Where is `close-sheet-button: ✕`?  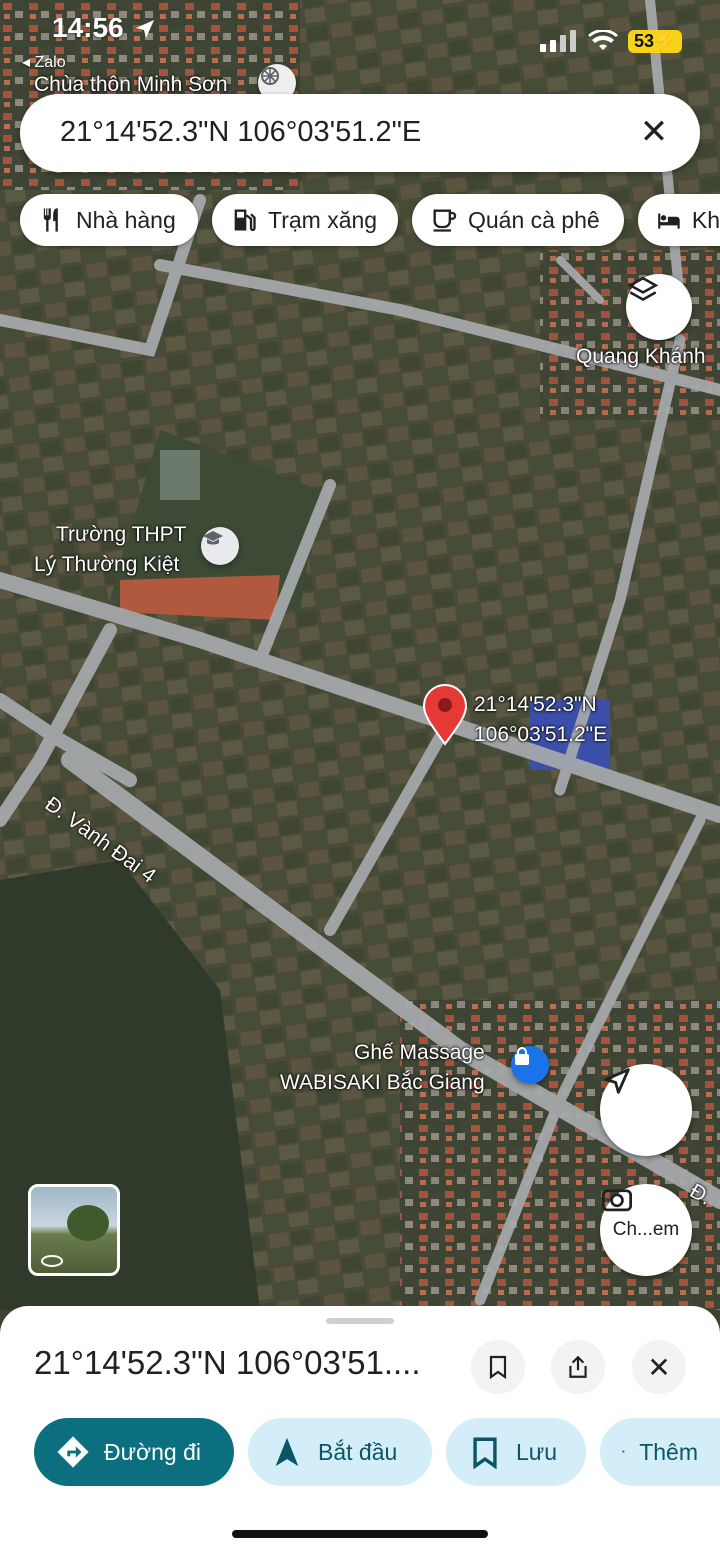 close-sheet-button: ✕ is located at coordinates (659, 1367).